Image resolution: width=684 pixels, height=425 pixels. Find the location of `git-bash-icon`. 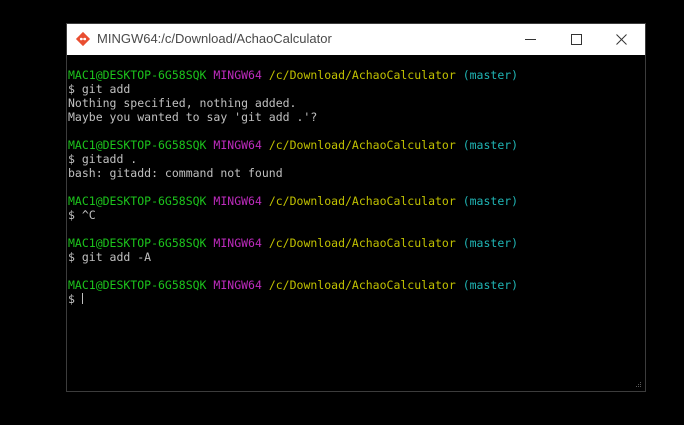

git-bash-icon is located at coordinates (83, 39).